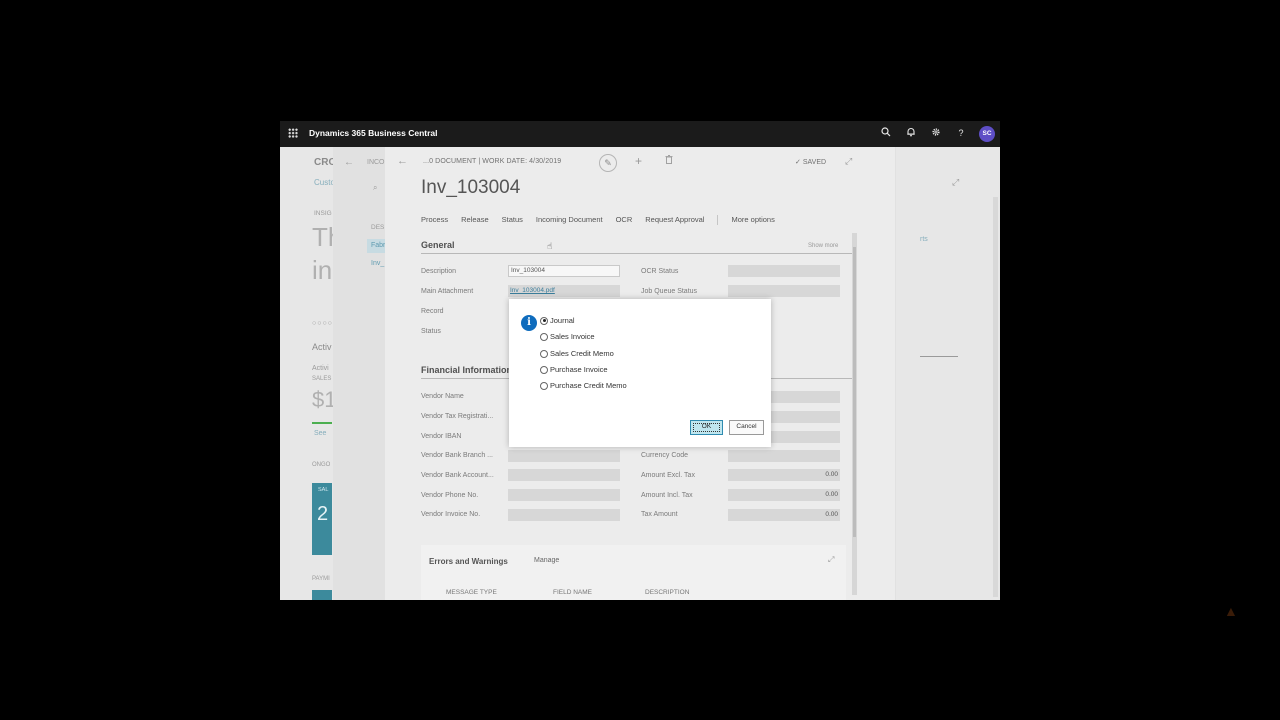  I want to click on expand-icon: ⤢, so click(848, 161).